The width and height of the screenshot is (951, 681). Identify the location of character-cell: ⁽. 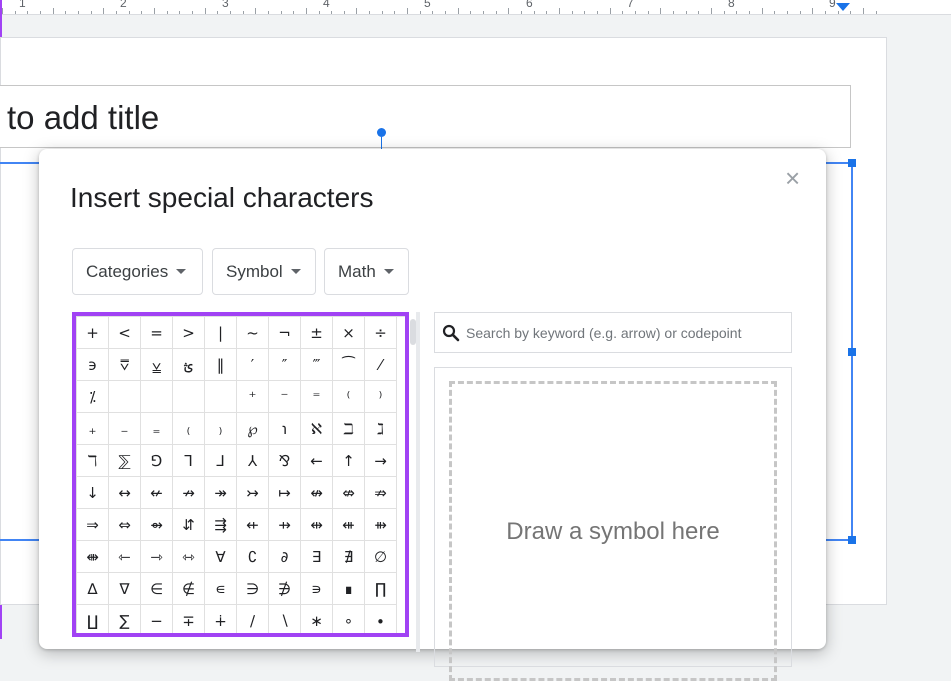
(349, 397).